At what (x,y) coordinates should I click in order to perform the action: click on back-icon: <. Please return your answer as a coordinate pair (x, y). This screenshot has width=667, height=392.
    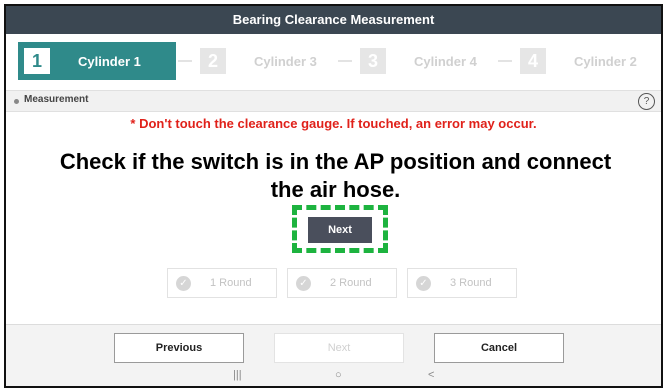
    Looking at the image, I should click on (431, 375).